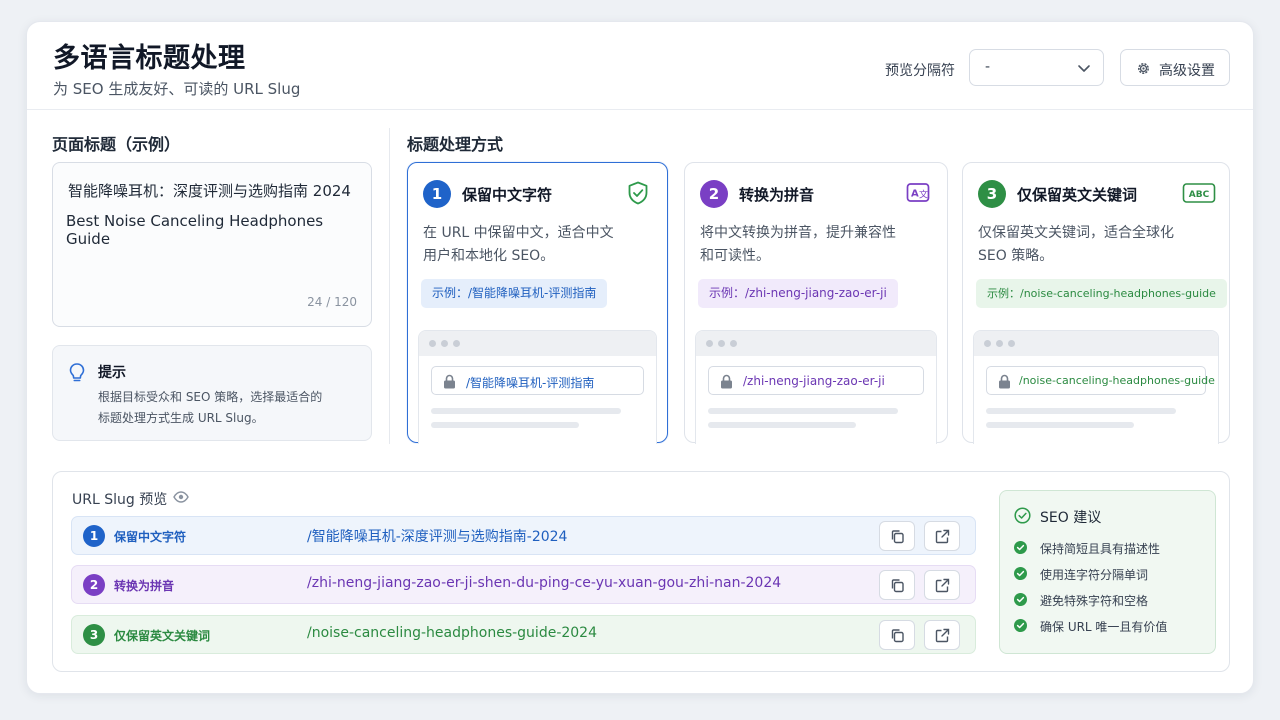 This screenshot has height=720, width=1280. What do you see at coordinates (735, 256) in the screenshot?
I see `method-desc-line2: 和可读性。` at bounding box center [735, 256].